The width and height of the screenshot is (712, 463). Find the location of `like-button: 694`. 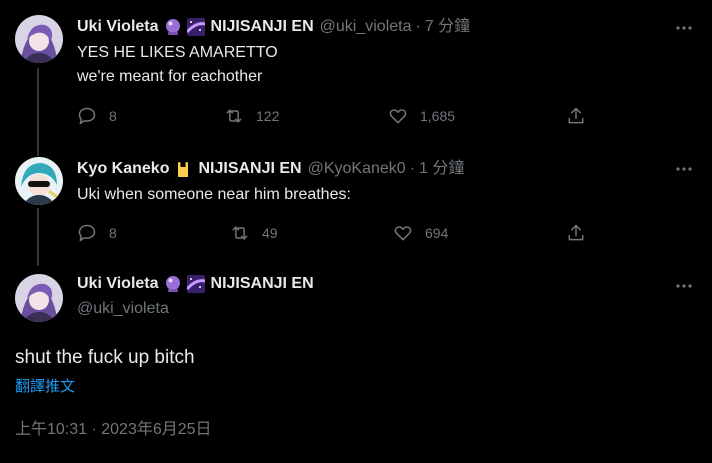

like-button: 694 is located at coordinates (420, 233).